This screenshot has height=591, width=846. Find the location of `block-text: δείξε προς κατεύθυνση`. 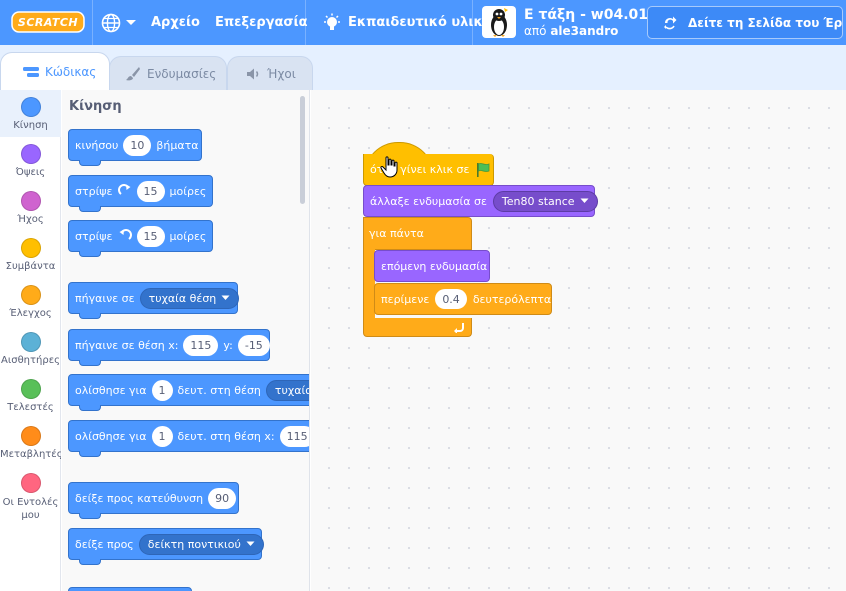

block-text: δείξε προς κατεύθυνση is located at coordinates (139, 498).